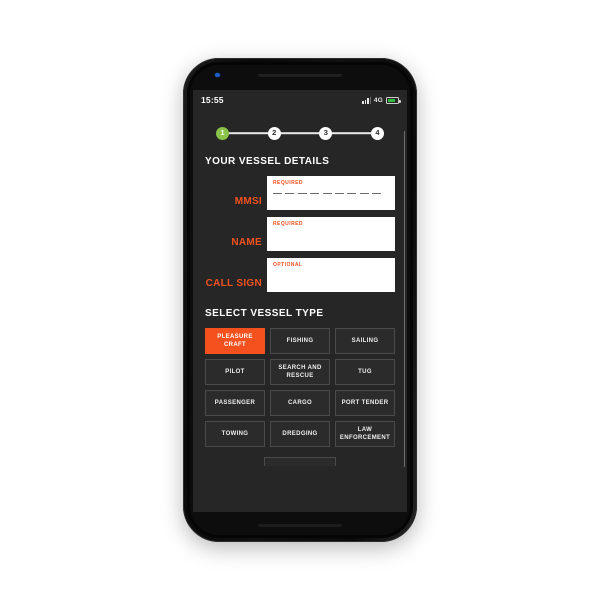  I want to click on vessel-type-tug: TUG, so click(365, 372).